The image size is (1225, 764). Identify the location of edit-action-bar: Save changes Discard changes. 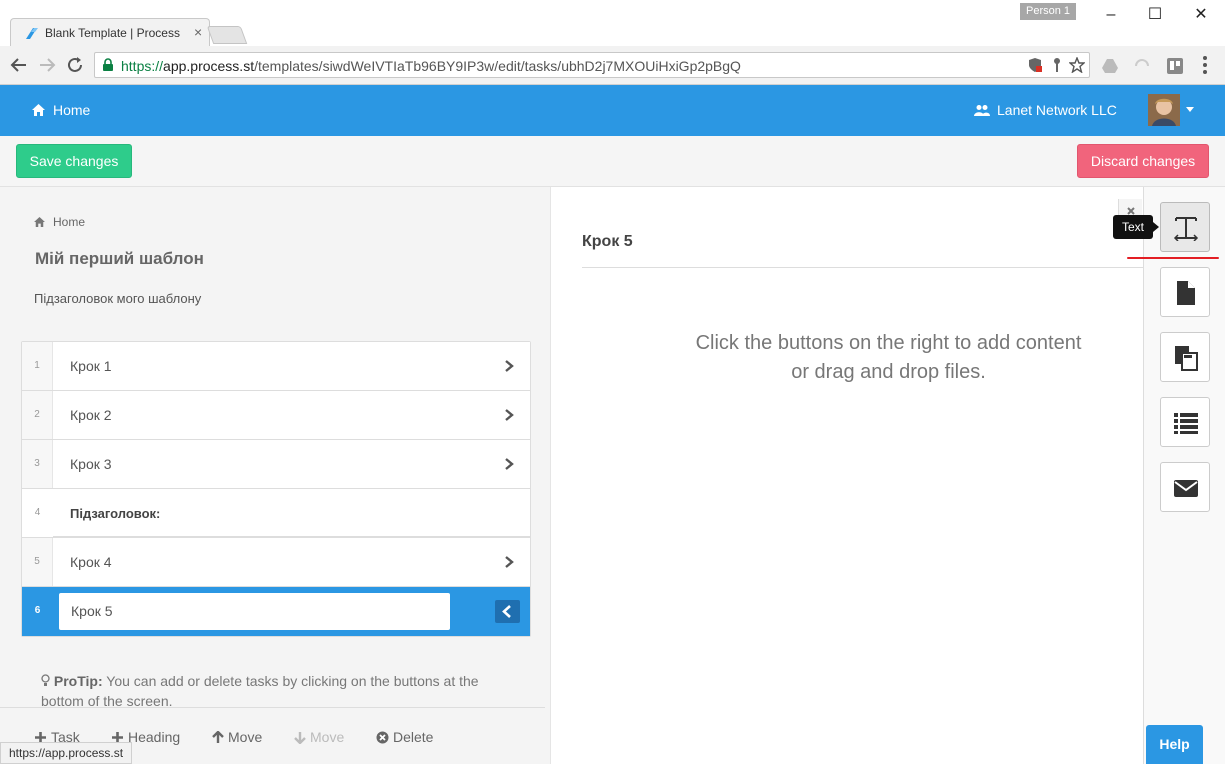
(612, 161).